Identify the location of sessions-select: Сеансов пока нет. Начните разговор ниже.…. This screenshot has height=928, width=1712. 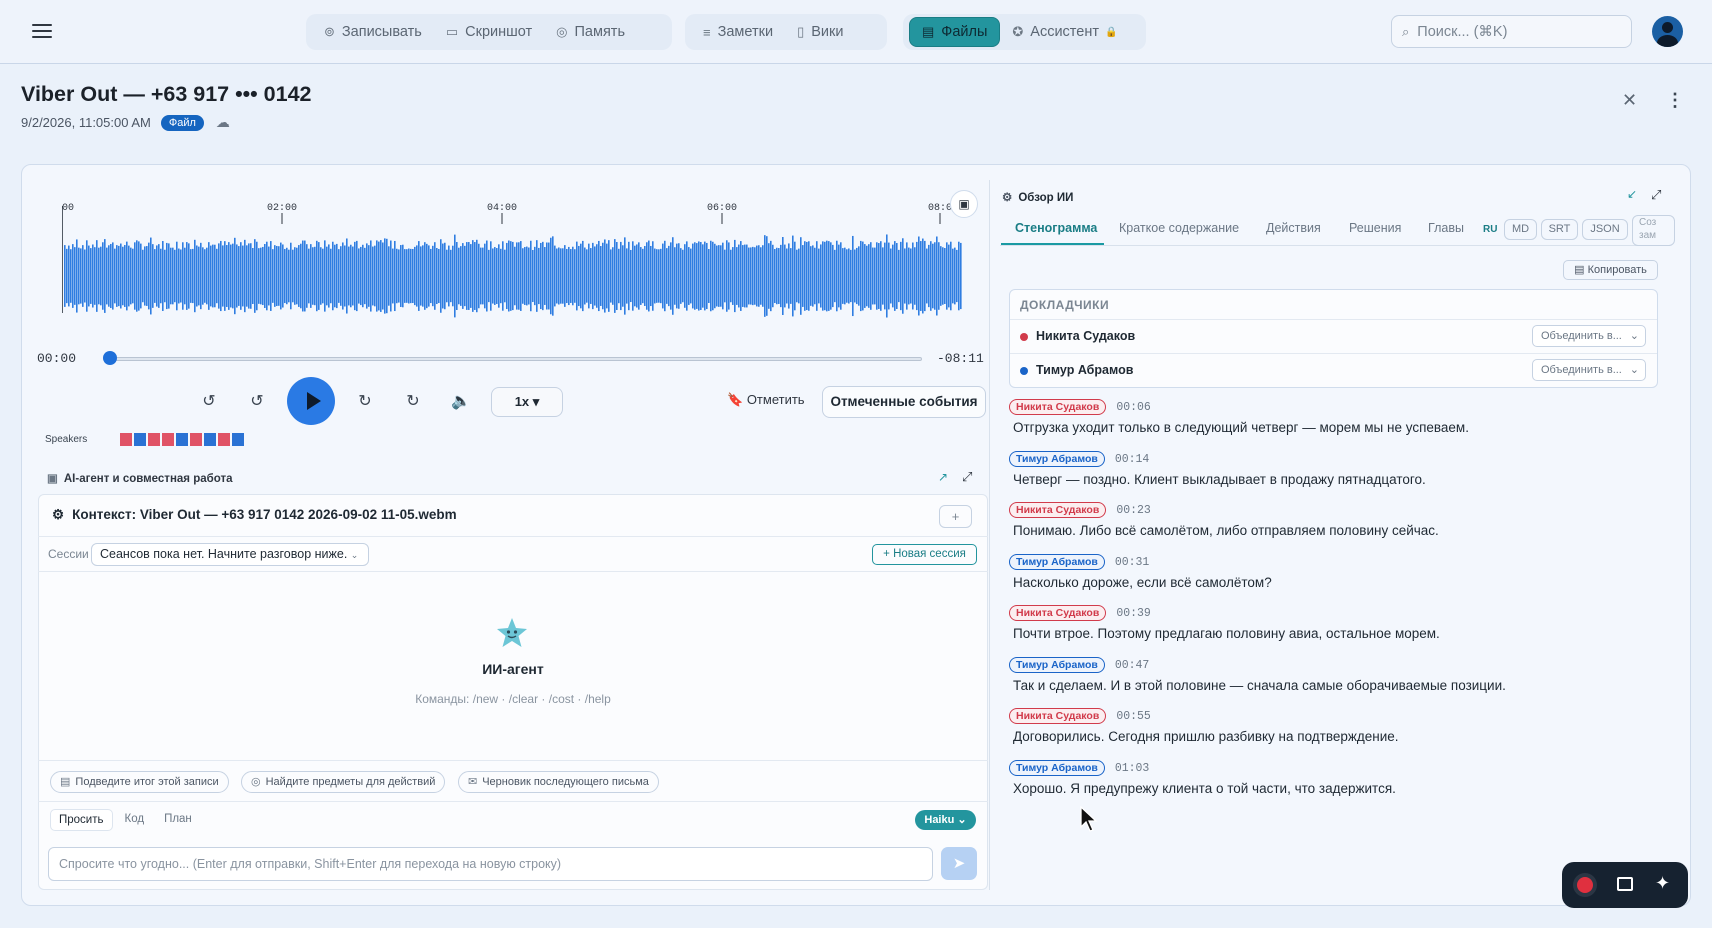
(230, 554).